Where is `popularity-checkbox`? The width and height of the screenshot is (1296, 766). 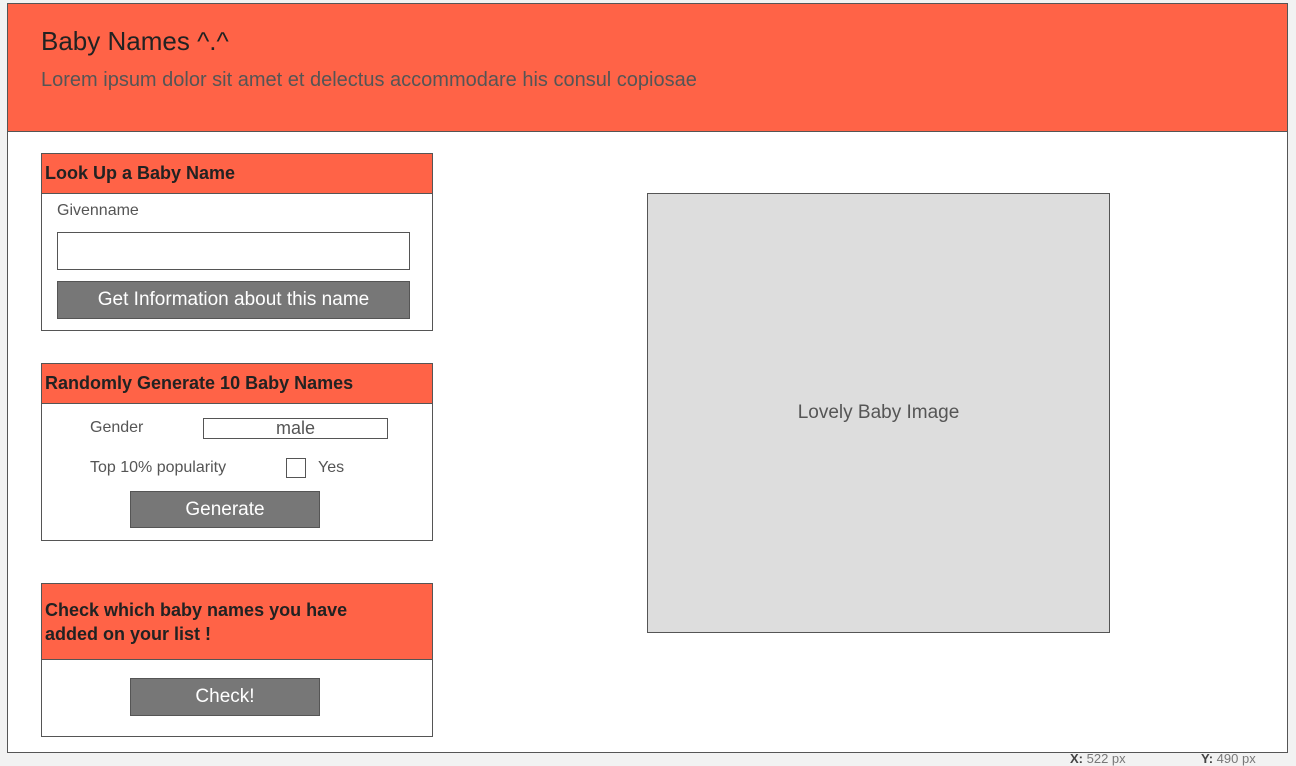 popularity-checkbox is located at coordinates (296, 468).